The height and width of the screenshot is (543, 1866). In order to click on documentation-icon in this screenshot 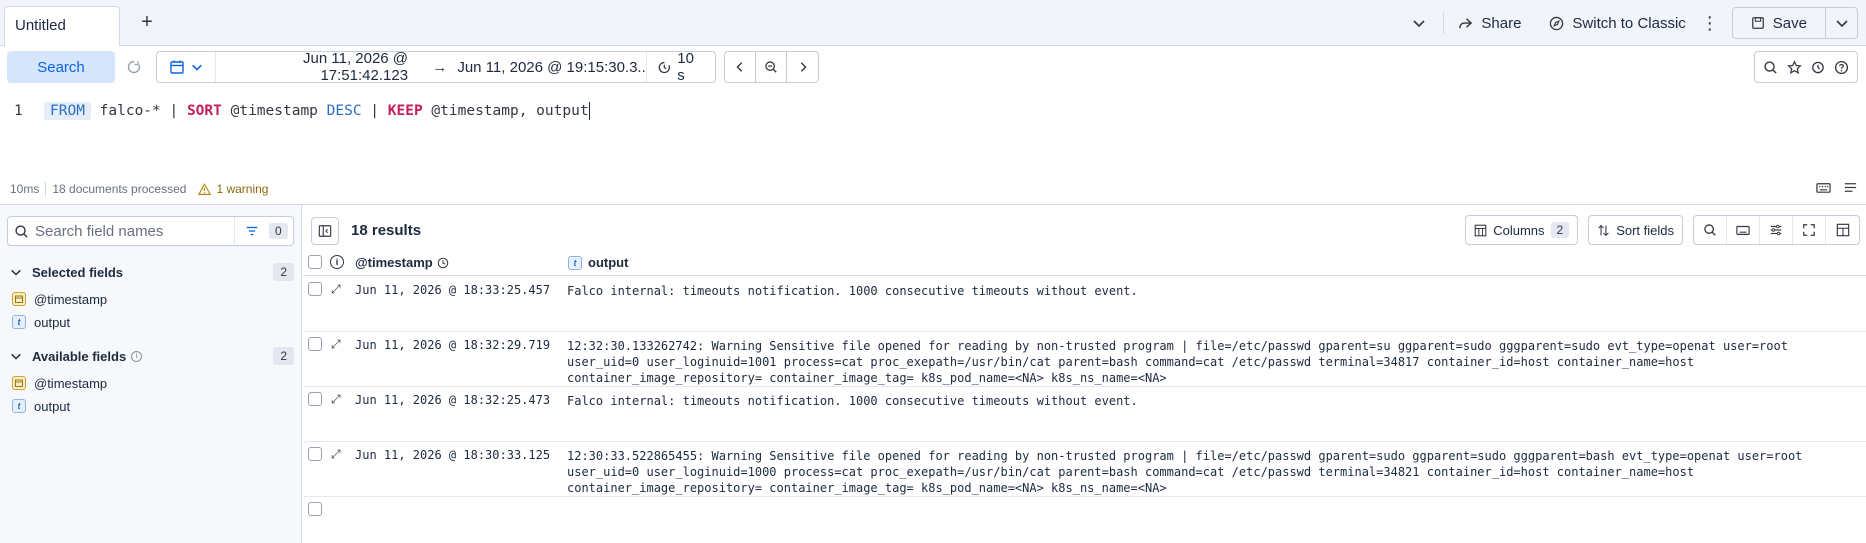, I will do `click(1850, 187)`.